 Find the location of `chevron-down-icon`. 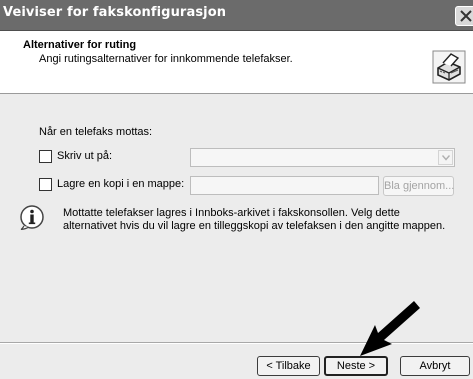

chevron-down-icon is located at coordinates (446, 158).